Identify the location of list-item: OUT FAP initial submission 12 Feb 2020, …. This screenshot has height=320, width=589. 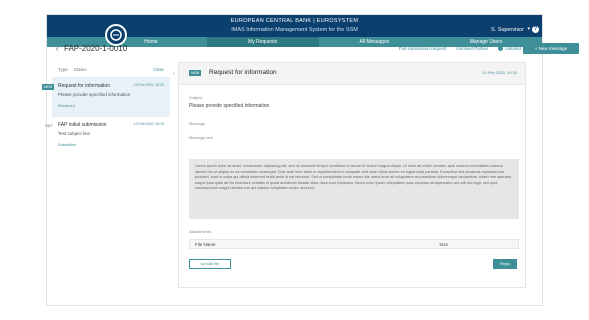
(107, 135).